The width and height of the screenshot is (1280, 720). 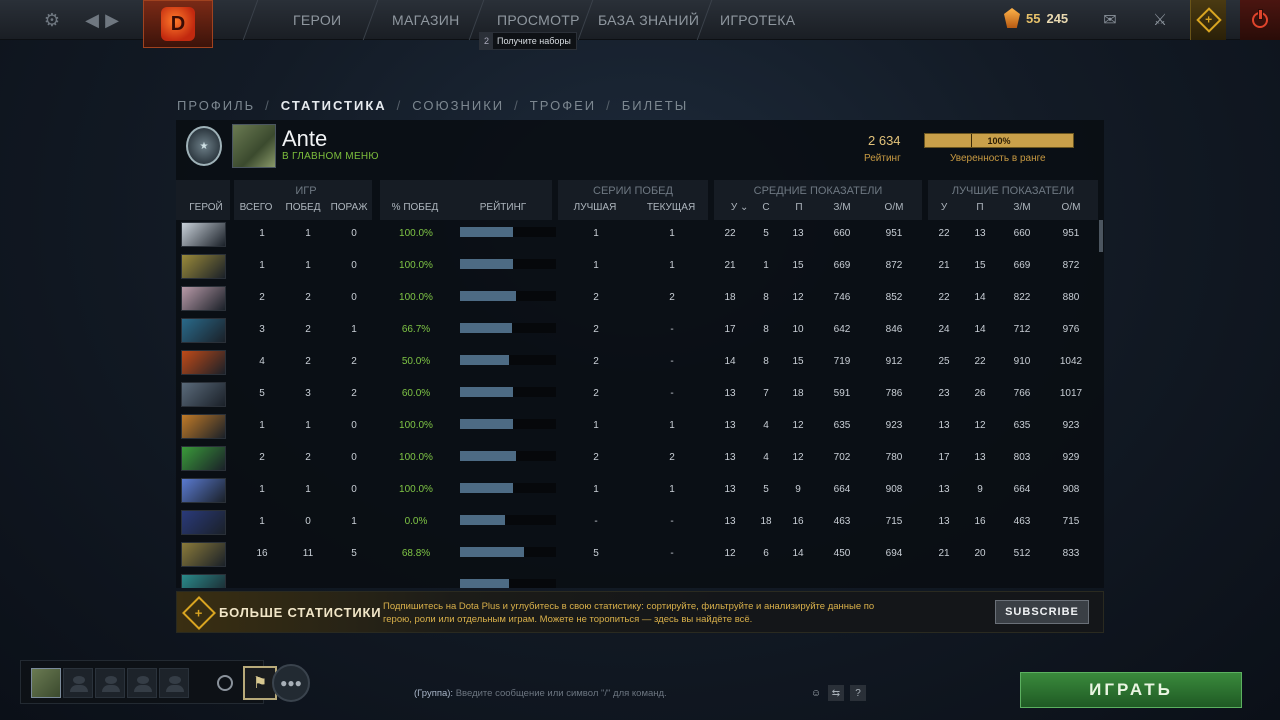 I want to click on scrollbar, so click(x=1101, y=236).